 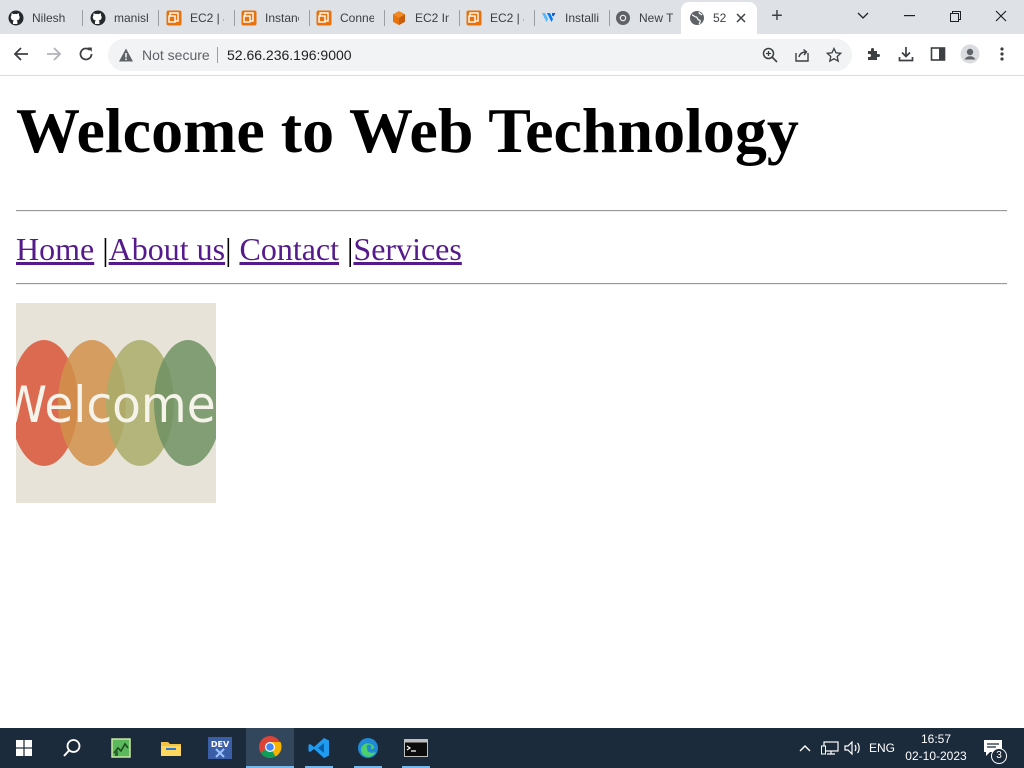 I want to click on address-bar: Not secure 52.66.236.196:9000, so click(x=480, y=55).